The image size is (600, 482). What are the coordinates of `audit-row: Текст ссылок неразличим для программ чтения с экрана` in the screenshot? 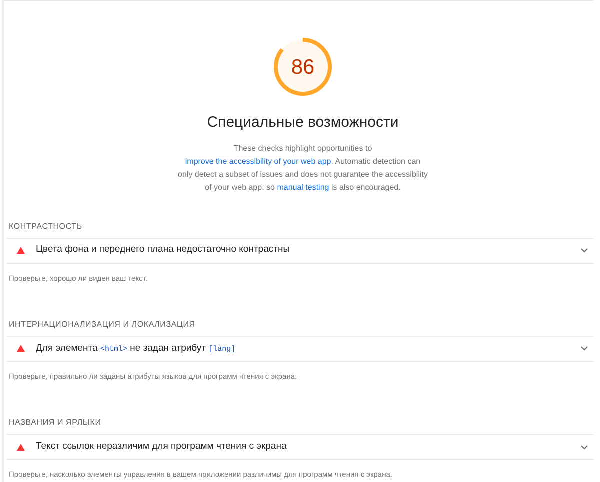 It's located at (300, 447).